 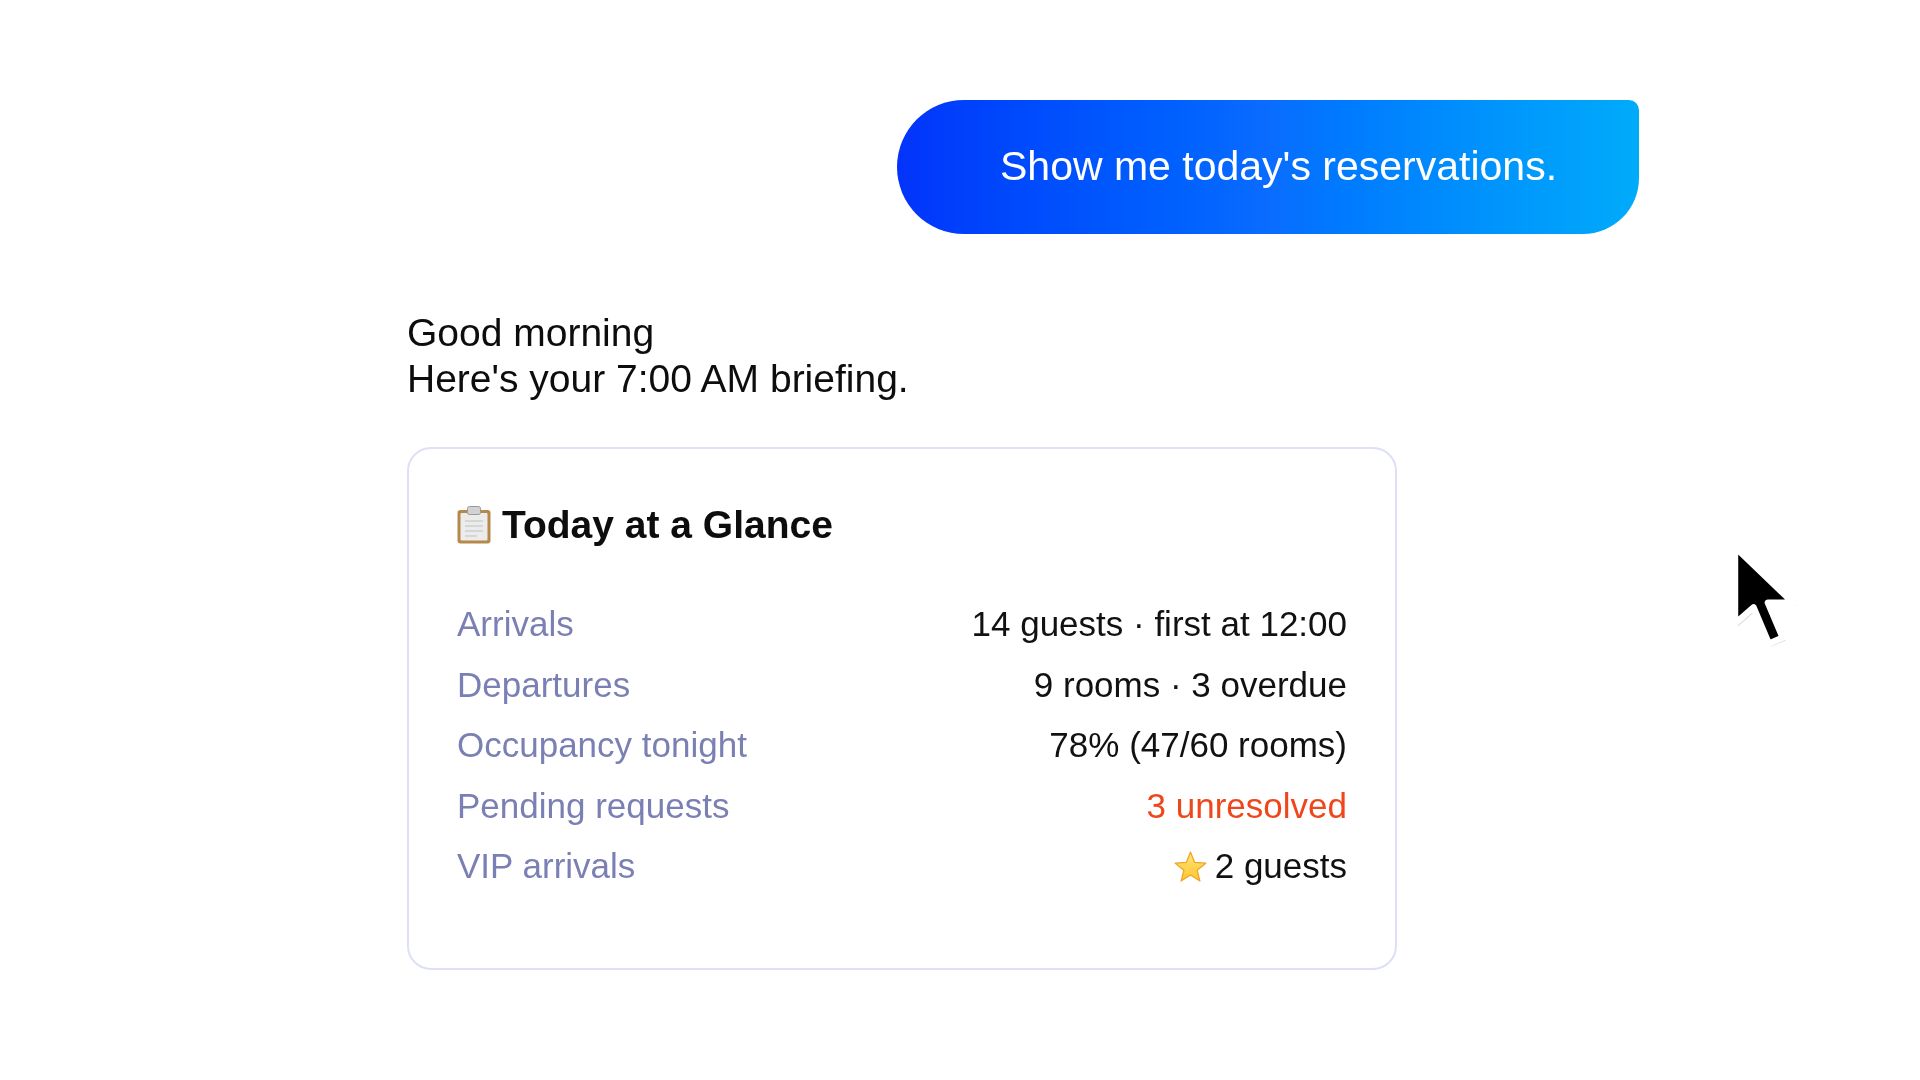 I want to click on card-title: Today at a Glance, so click(x=667, y=524).